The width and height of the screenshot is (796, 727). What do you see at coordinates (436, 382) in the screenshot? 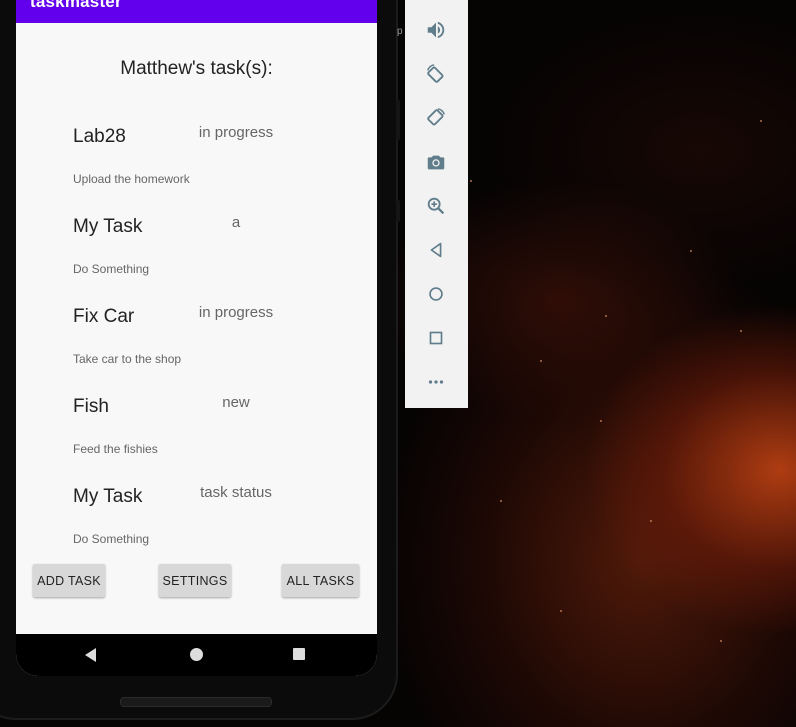
I see `more-icon` at bounding box center [436, 382].